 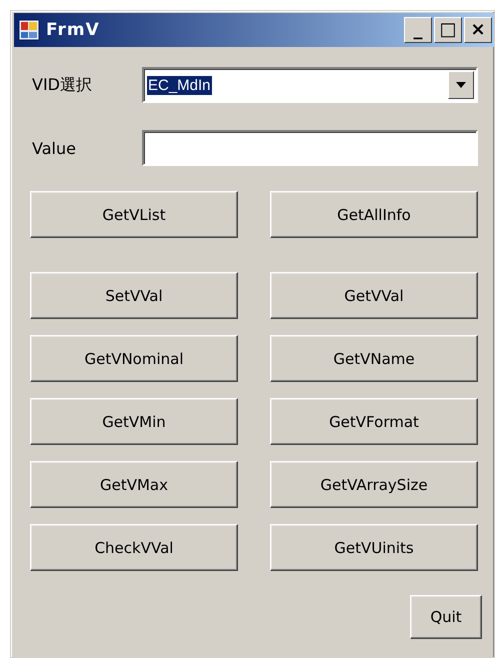 I want to click on window-title: FrmV, so click(x=73, y=30).